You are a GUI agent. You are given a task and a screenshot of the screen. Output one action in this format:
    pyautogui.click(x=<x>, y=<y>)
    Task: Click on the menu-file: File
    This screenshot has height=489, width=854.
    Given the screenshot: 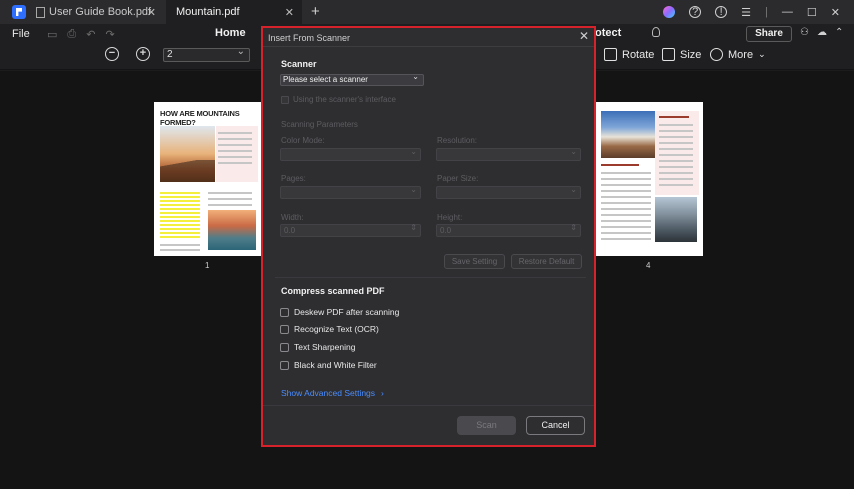 What is the action you would take?
    pyautogui.click(x=21, y=34)
    